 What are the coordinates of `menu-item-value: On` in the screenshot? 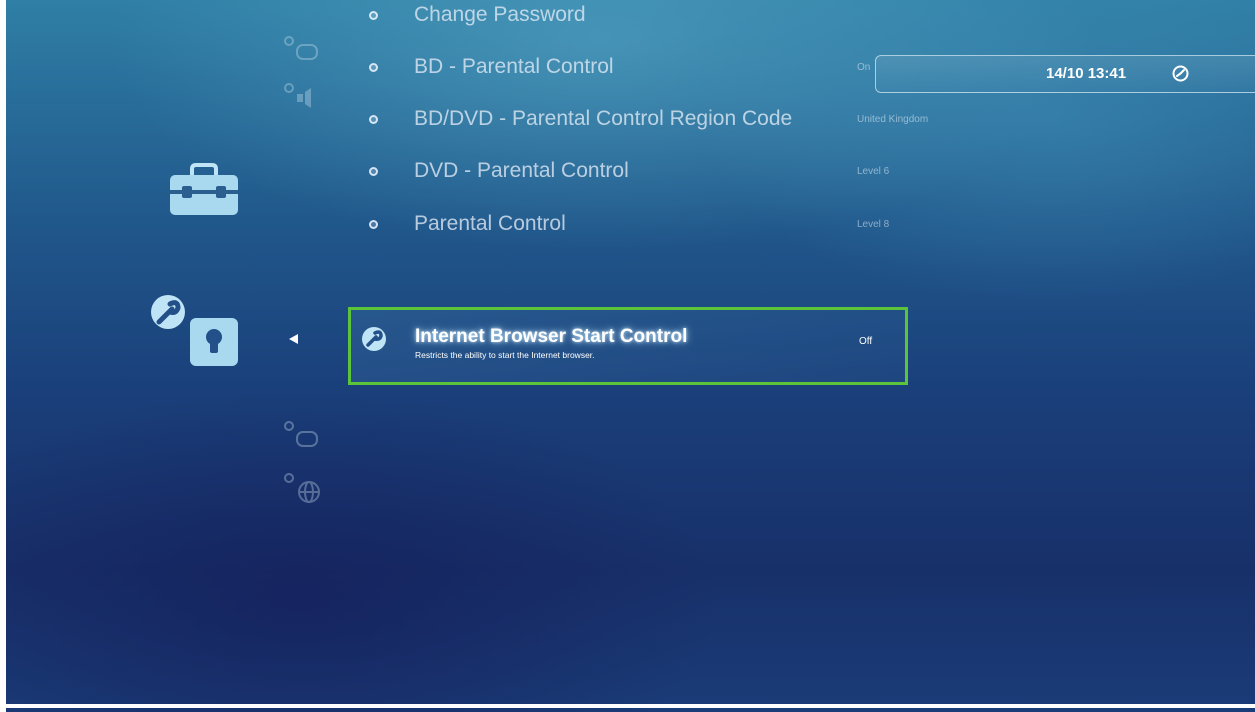 It's located at (864, 67).